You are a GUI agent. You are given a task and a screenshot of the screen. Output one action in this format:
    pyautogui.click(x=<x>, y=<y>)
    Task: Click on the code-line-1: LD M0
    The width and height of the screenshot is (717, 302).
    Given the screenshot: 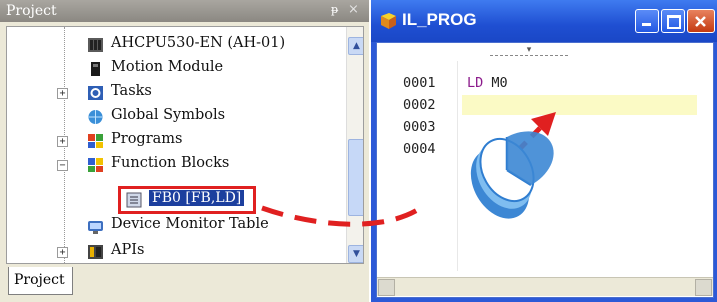 What is the action you would take?
    pyautogui.click(x=487, y=83)
    